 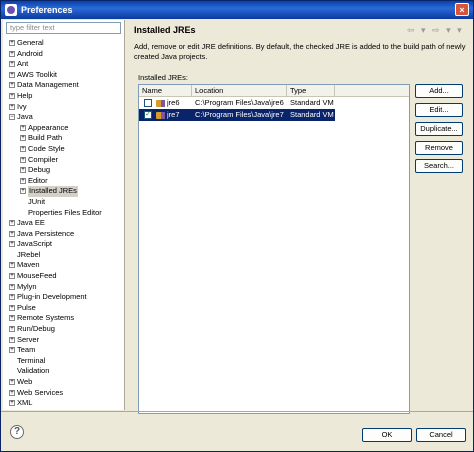 What do you see at coordinates (65, 403) in the screenshot?
I see `tree-item: + XML` at bounding box center [65, 403].